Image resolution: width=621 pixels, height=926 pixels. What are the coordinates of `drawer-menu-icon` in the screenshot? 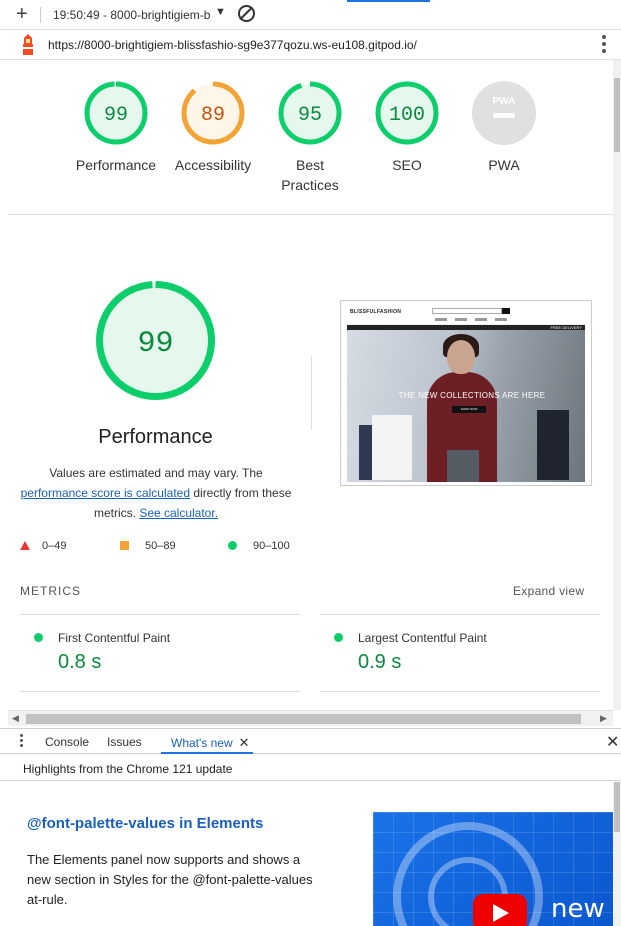 It's located at (22, 742).